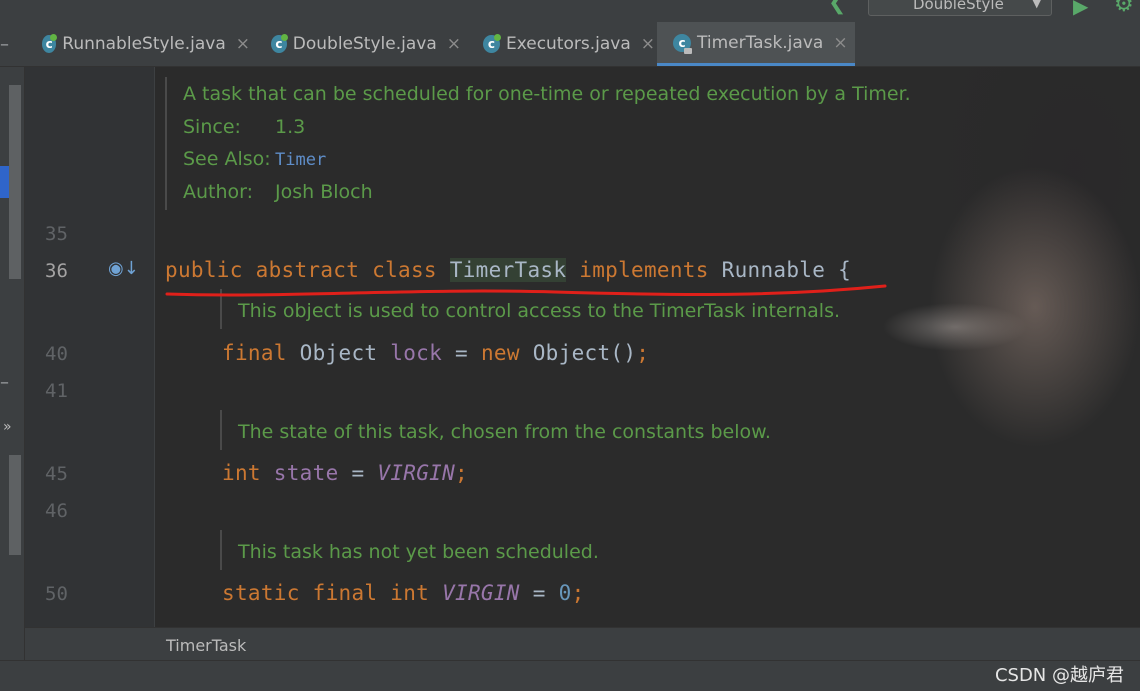 This screenshot has width=1140, height=691. I want to click on virgin-declaration: static final int VIRGIN = 0;, so click(403, 593).